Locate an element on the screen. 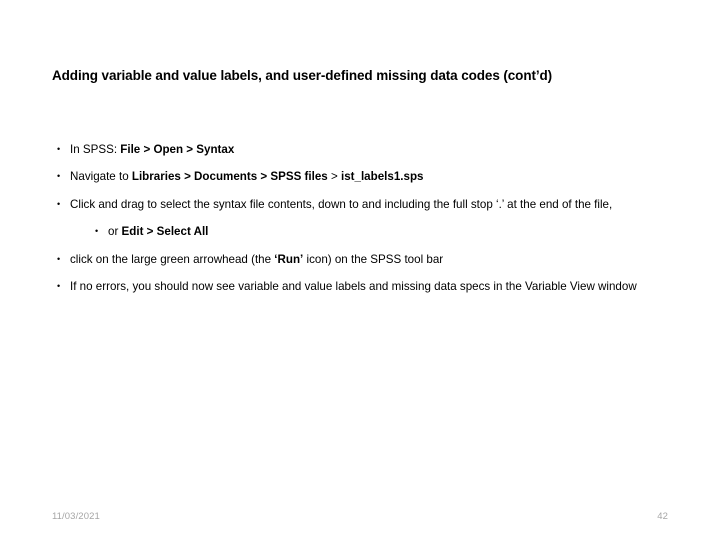 The image size is (720, 540). bullet-segment: icon) on the SPSS tool bar is located at coordinates (373, 260).